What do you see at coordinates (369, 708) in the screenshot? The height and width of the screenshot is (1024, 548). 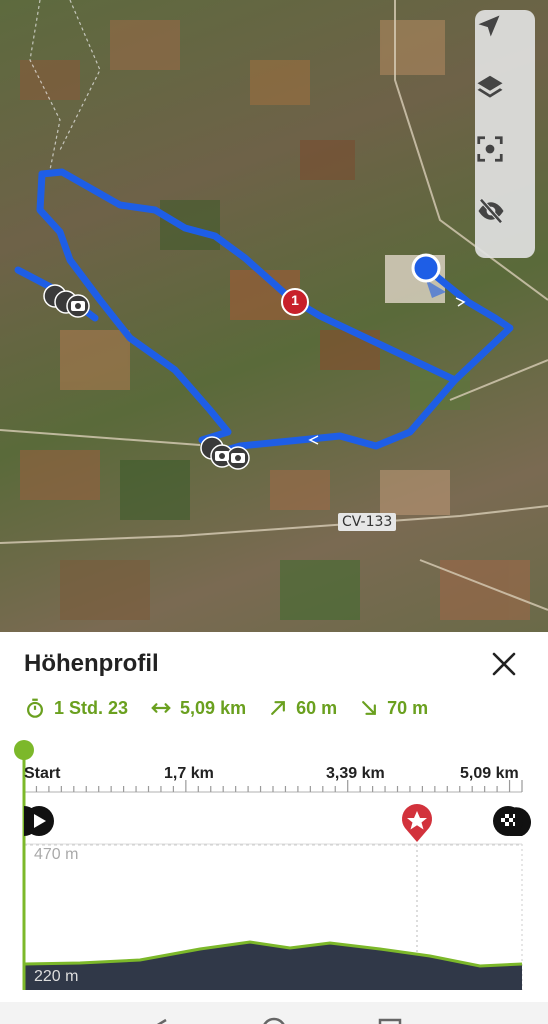 I see `descent-icon` at bounding box center [369, 708].